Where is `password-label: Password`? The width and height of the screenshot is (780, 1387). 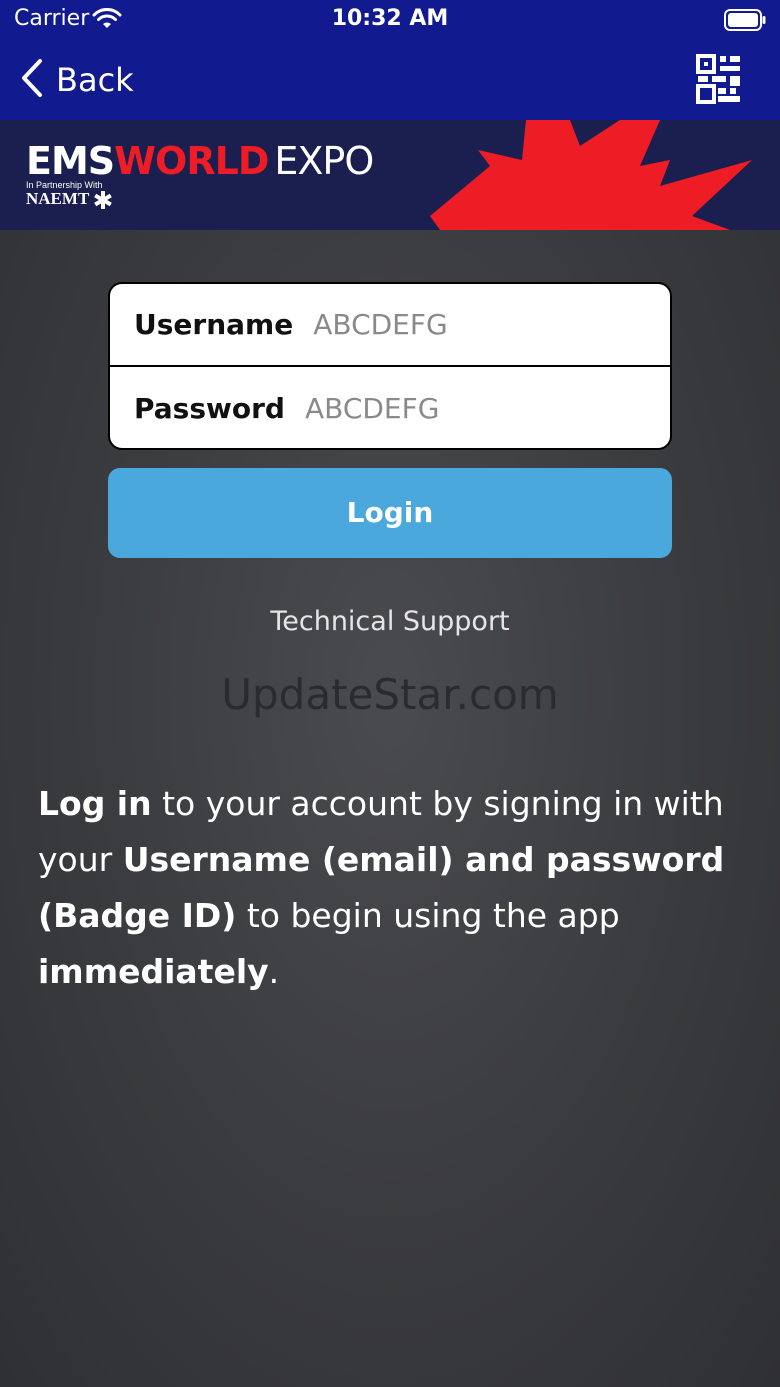 password-label: Password is located at coordinates (209, 408).